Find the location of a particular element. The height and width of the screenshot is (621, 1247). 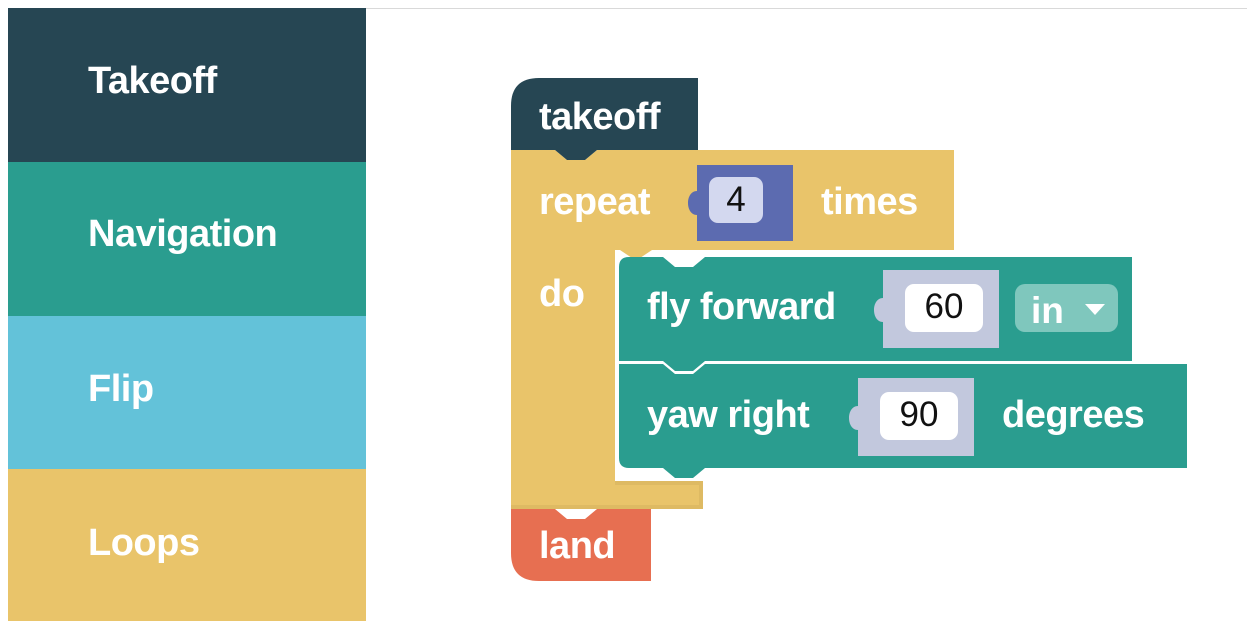

angle-field: 90 is located at coordinates (919, 416).